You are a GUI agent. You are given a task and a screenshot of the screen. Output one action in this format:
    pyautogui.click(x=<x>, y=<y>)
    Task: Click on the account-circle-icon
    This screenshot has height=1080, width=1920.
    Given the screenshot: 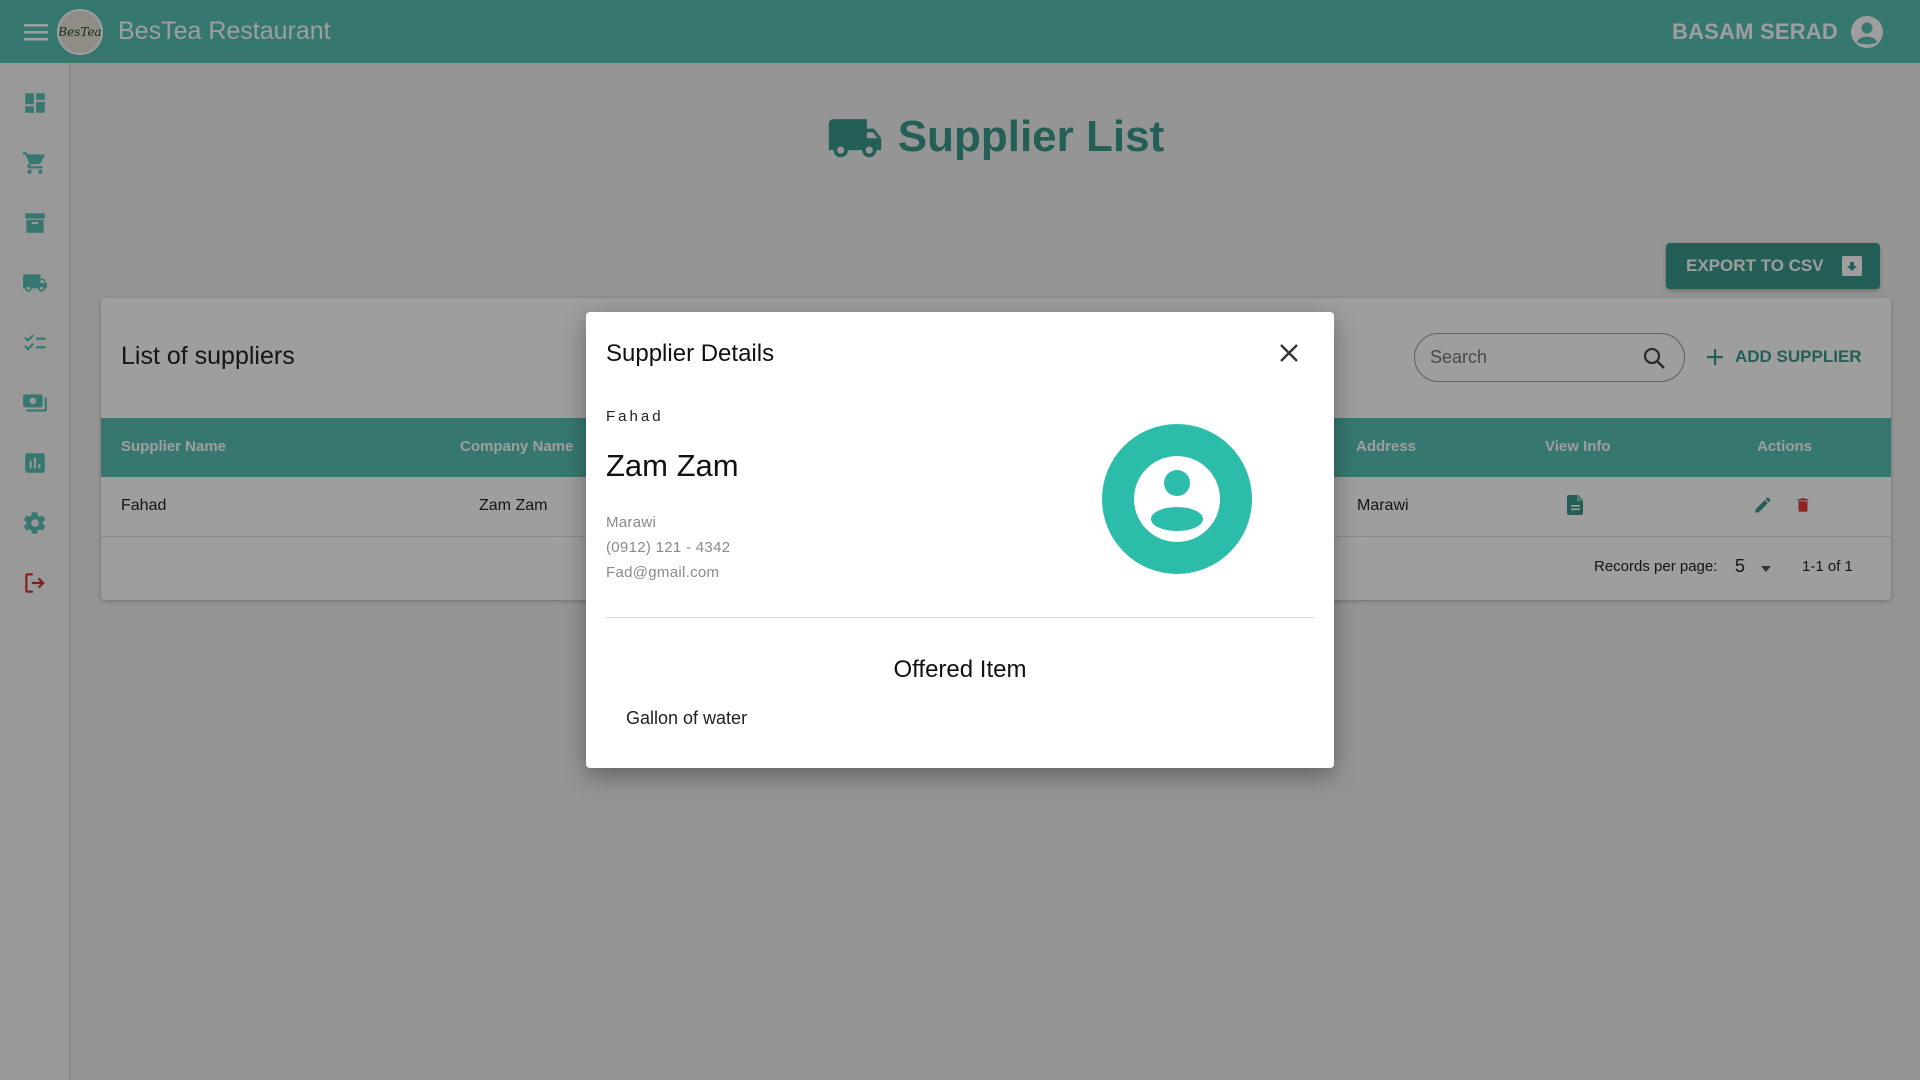 What is the action you would take?
    pyautogui.click(x=1177, y=499)
    